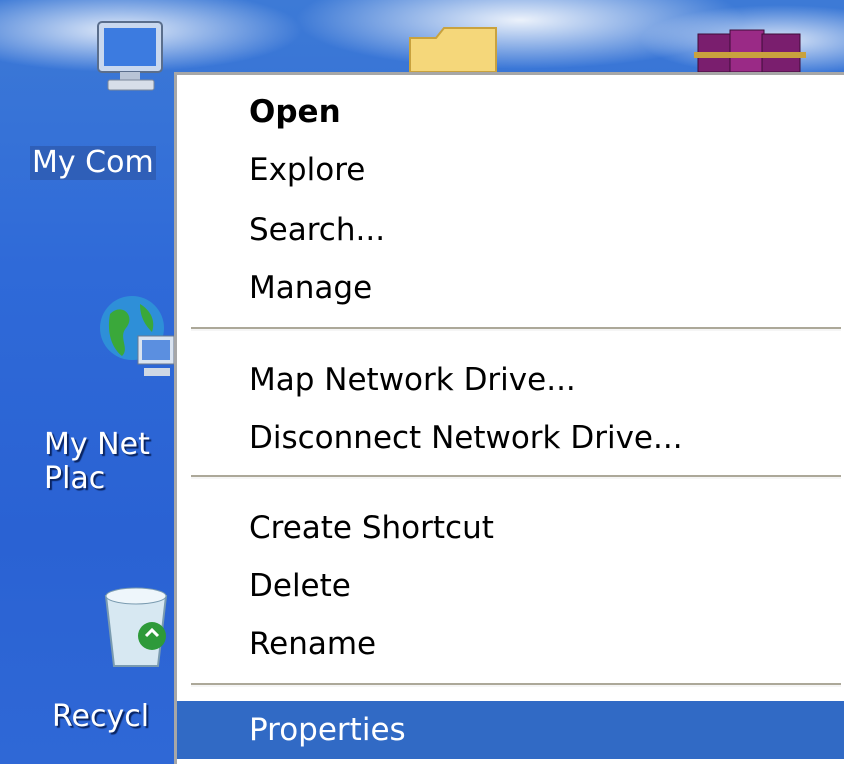  I want to click on menu-item-explore: Explore, so click(510, 170).